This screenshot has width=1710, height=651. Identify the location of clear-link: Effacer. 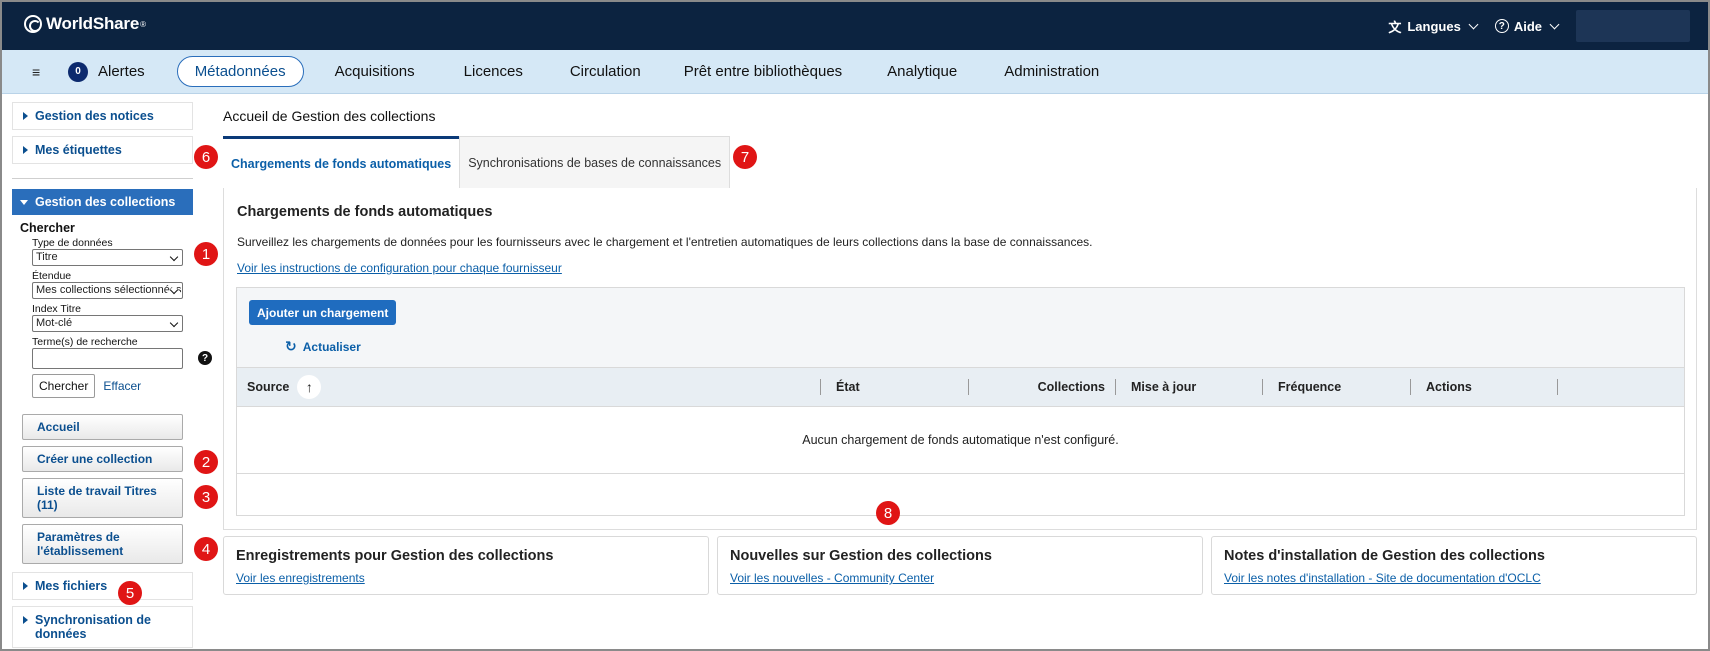
(122, 386).